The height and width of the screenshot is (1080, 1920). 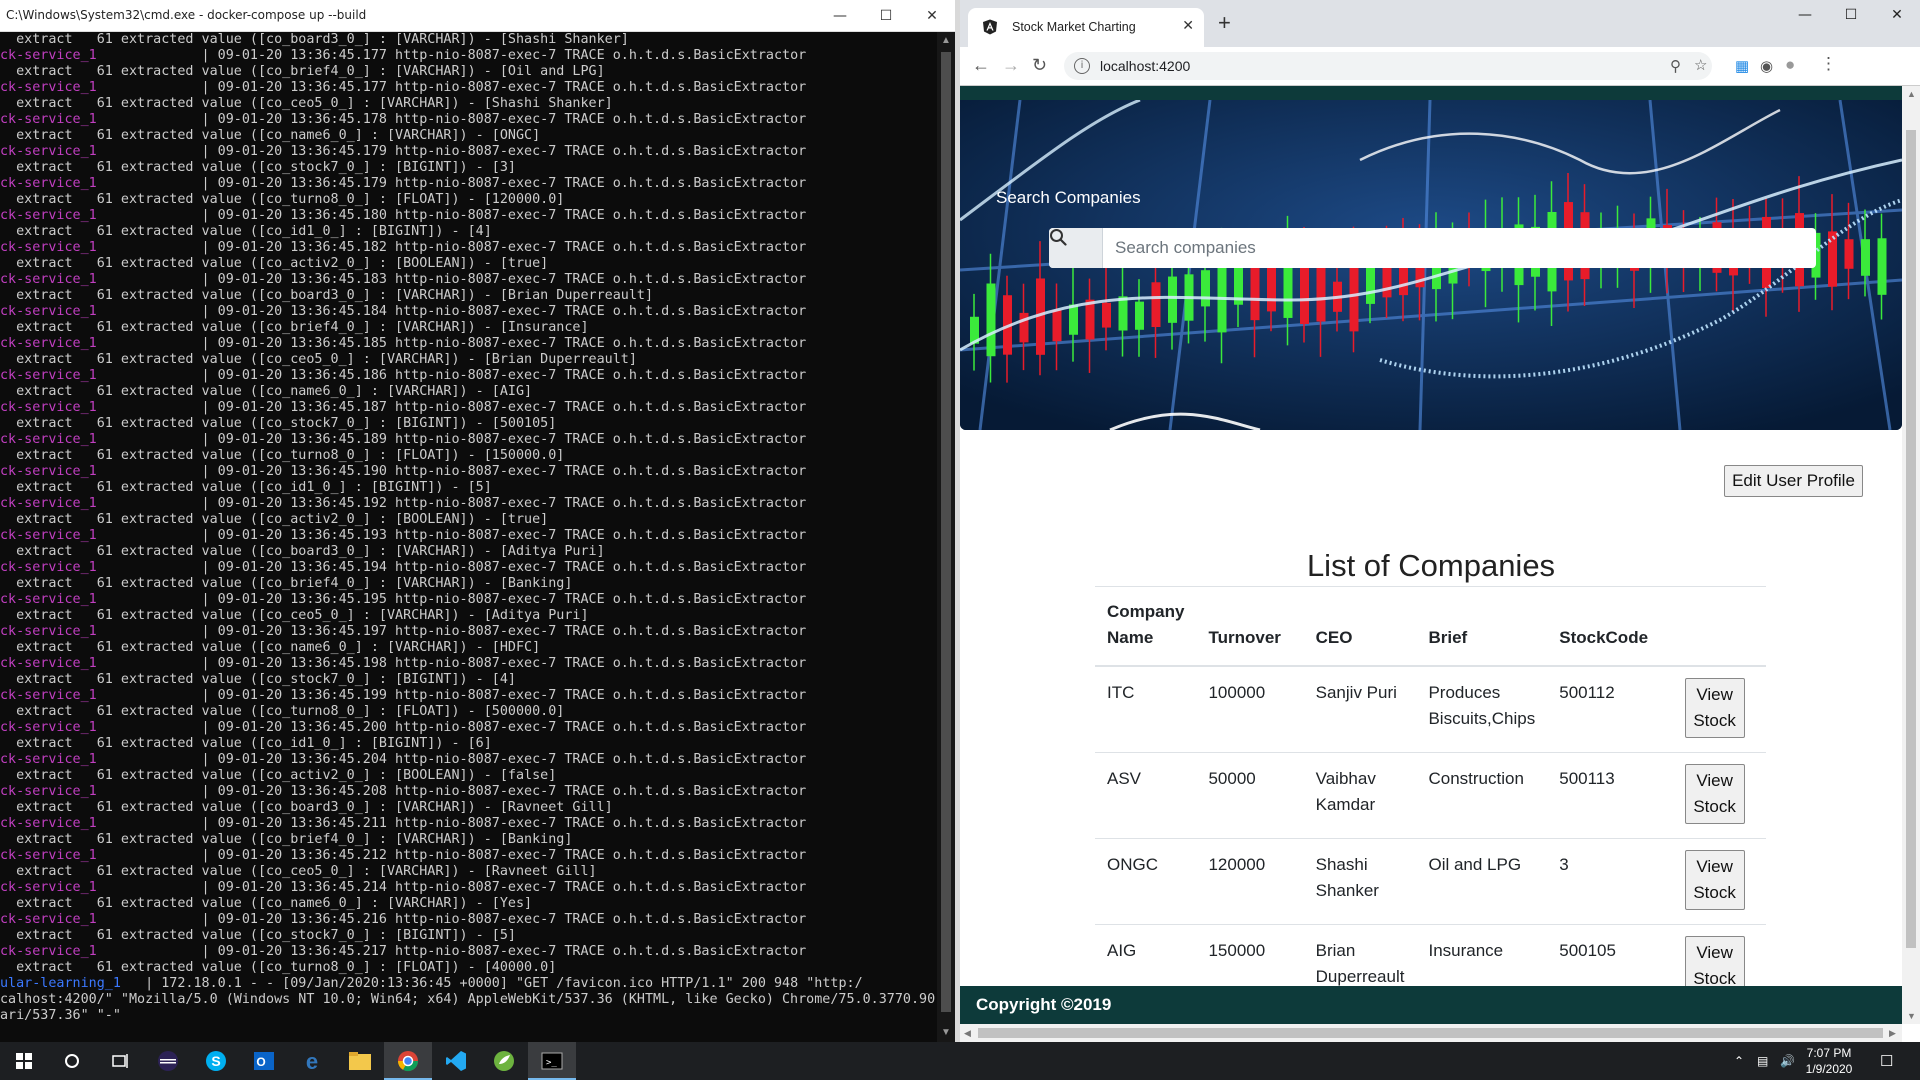 I want to click on tray-chevron-icon: ⌃, so click(x=1739, y=1061).